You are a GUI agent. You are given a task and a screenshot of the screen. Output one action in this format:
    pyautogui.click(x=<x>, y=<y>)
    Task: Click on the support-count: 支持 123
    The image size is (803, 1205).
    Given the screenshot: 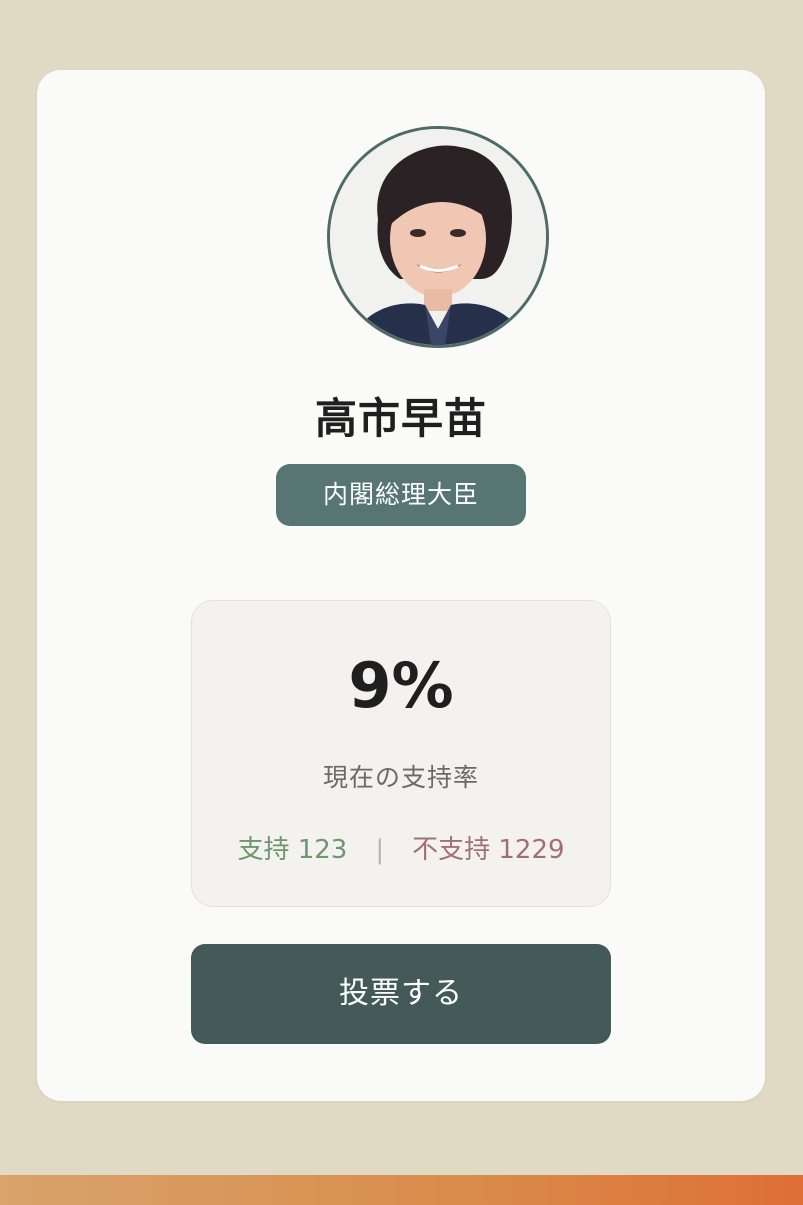 What is the action you would take?
    pyautogui.click(x=292, y=850)
    